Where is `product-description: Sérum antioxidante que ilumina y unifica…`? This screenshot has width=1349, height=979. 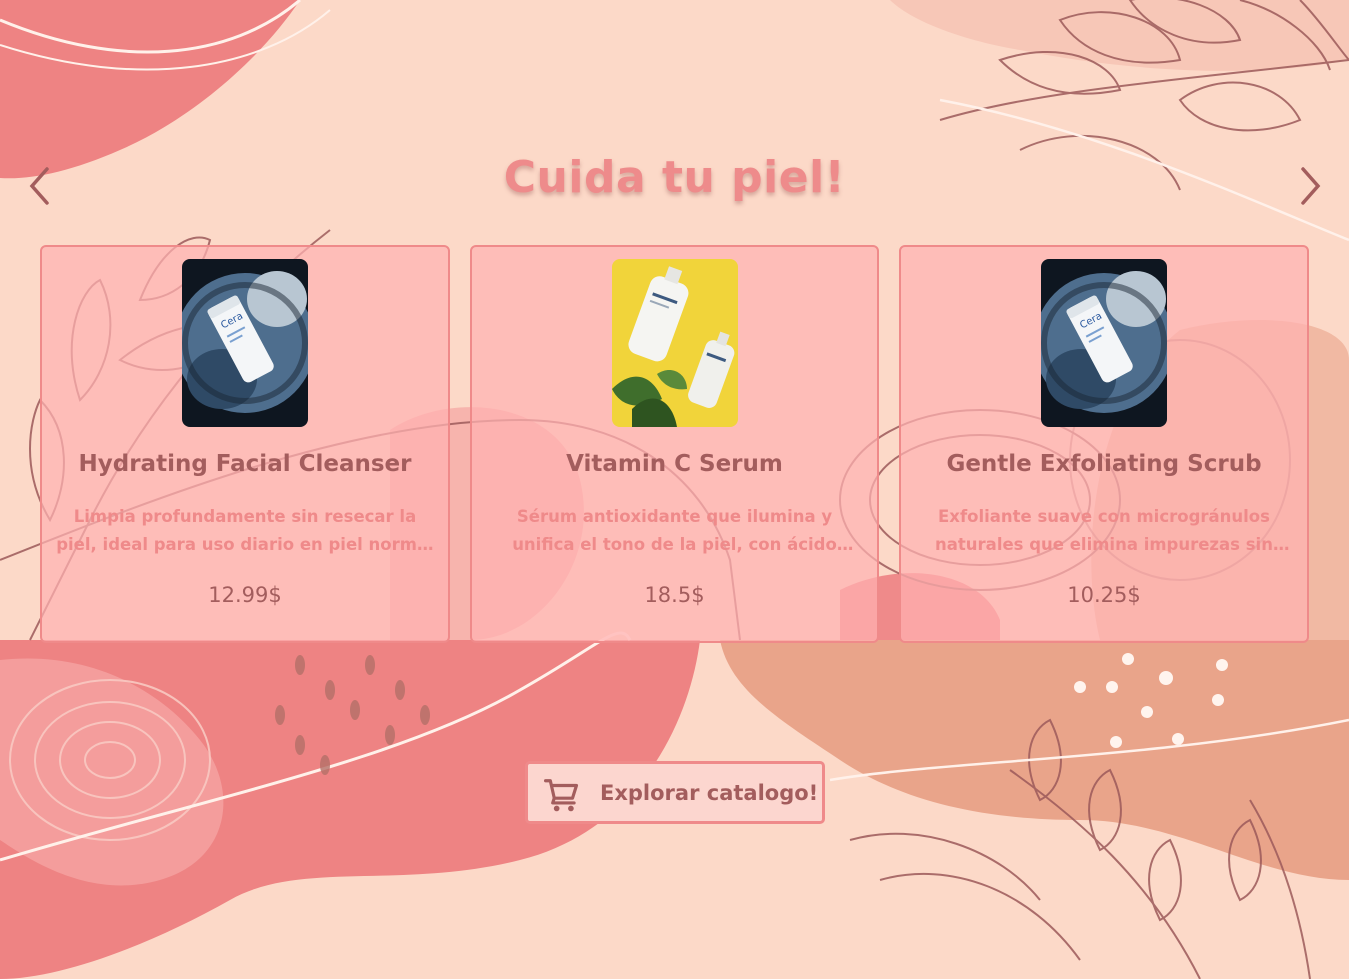 product-description: Sérum antioxidante que ilumina y unifica… is located at coordinates (674, 530).